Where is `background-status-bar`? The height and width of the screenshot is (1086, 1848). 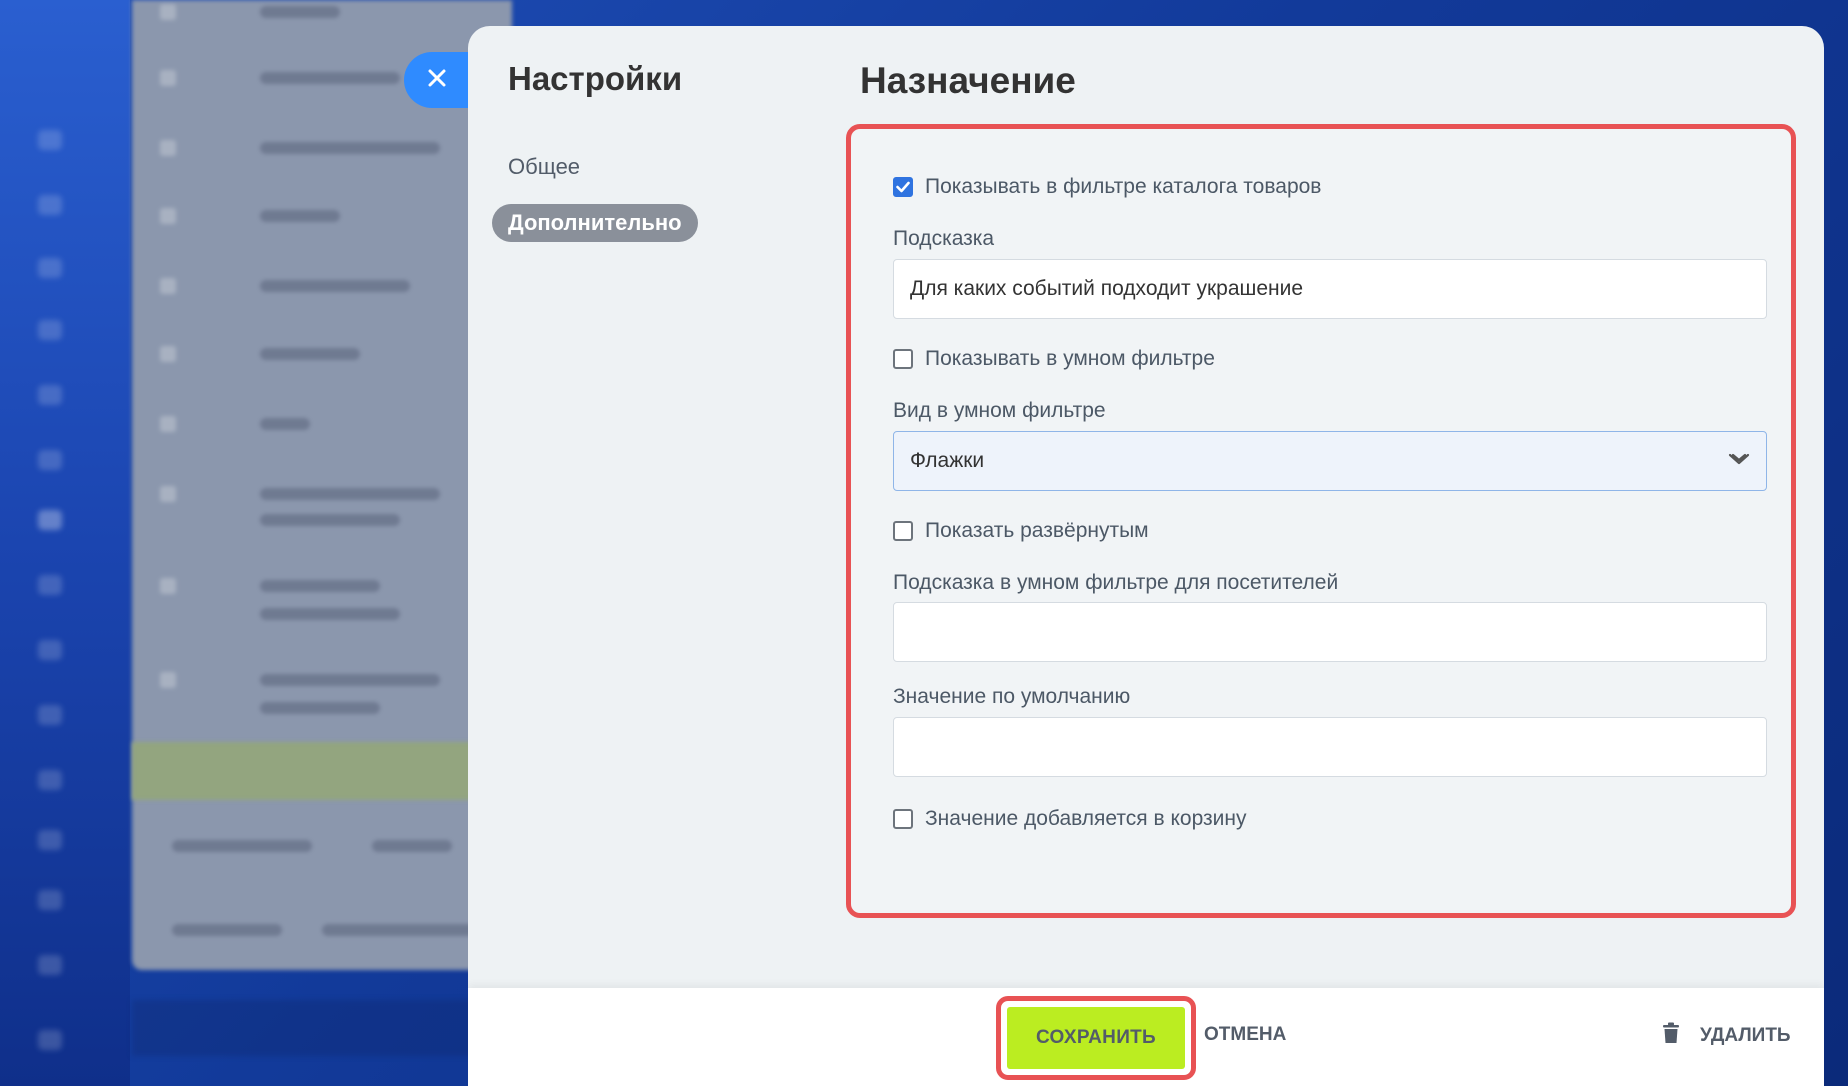
background-status-bar is located at coordinates (322, 1028).